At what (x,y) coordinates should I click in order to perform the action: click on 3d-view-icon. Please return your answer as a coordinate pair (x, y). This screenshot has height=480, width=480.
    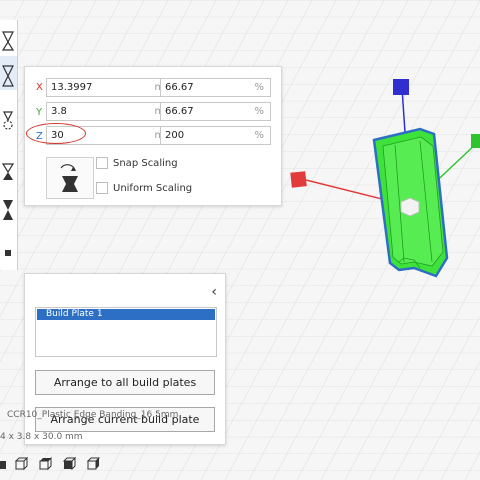
    Looking at the image, I should click on (5, 464).